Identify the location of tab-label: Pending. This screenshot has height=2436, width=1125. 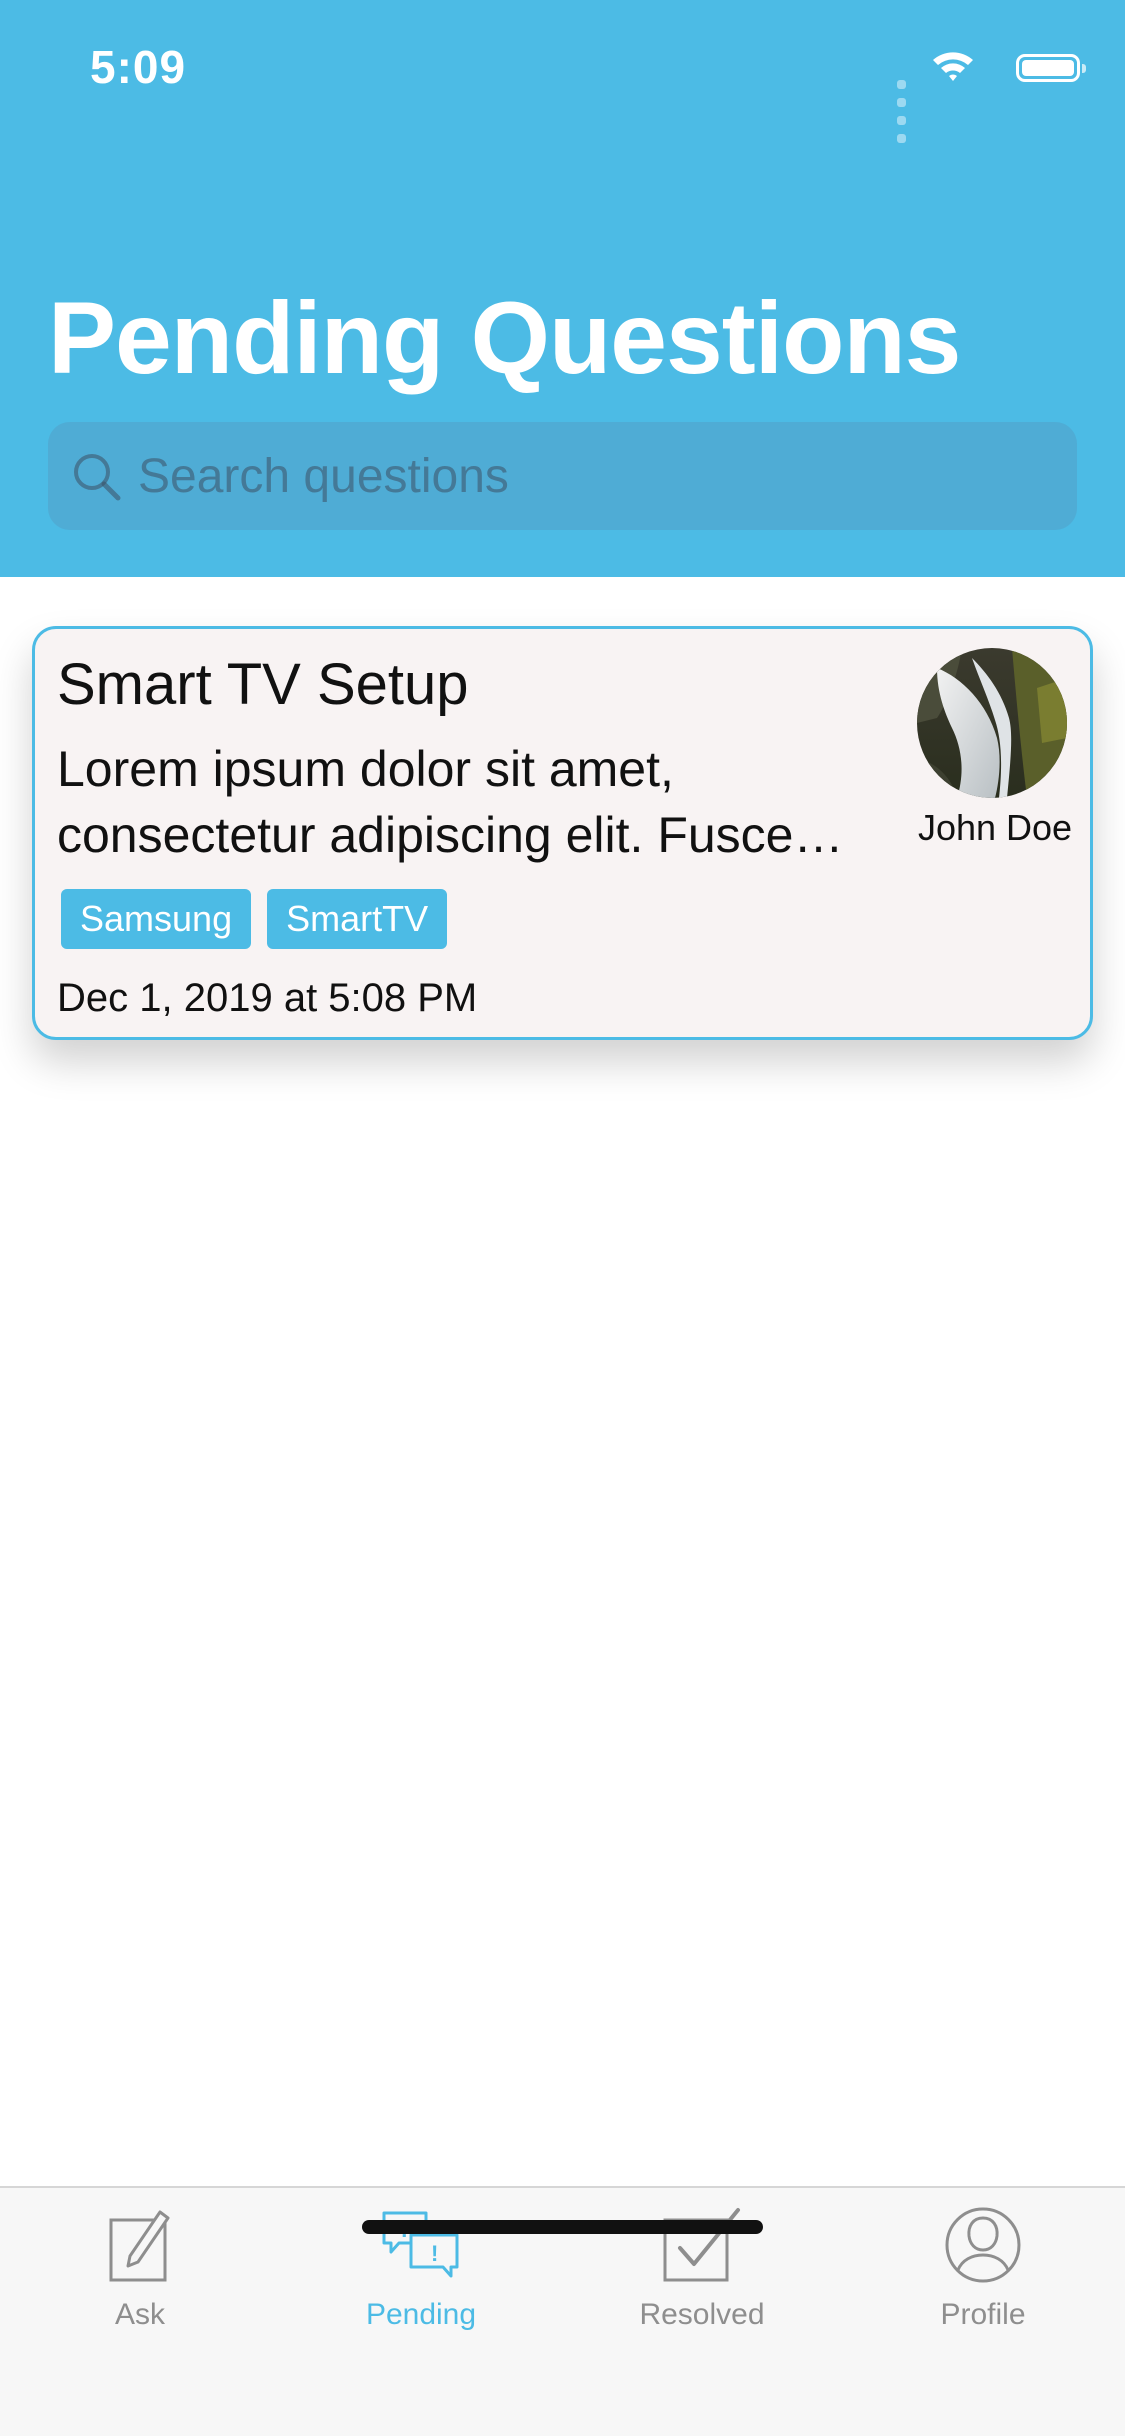
(421, 2314).